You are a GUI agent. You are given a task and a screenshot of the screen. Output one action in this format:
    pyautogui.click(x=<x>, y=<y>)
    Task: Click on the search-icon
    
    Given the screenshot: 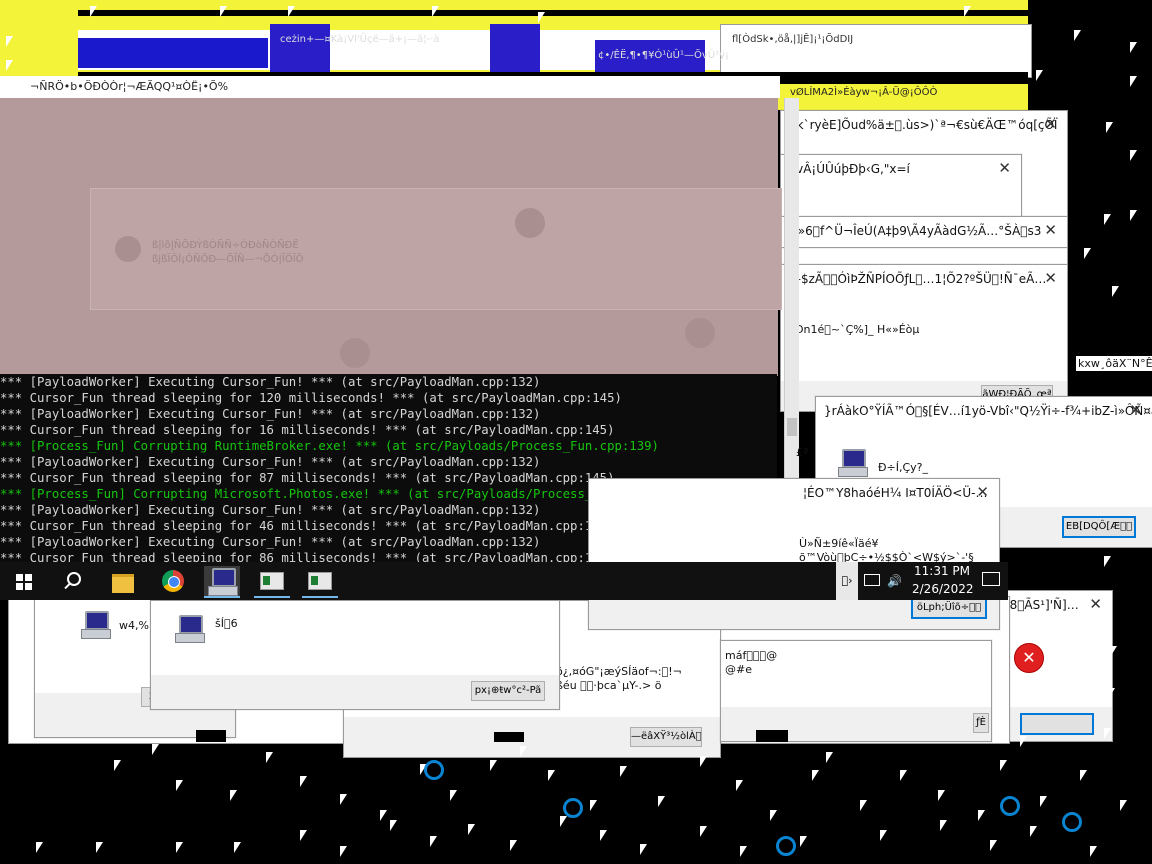 What is the action you would take?
    pyautogui.click(x=73, y=581)
    